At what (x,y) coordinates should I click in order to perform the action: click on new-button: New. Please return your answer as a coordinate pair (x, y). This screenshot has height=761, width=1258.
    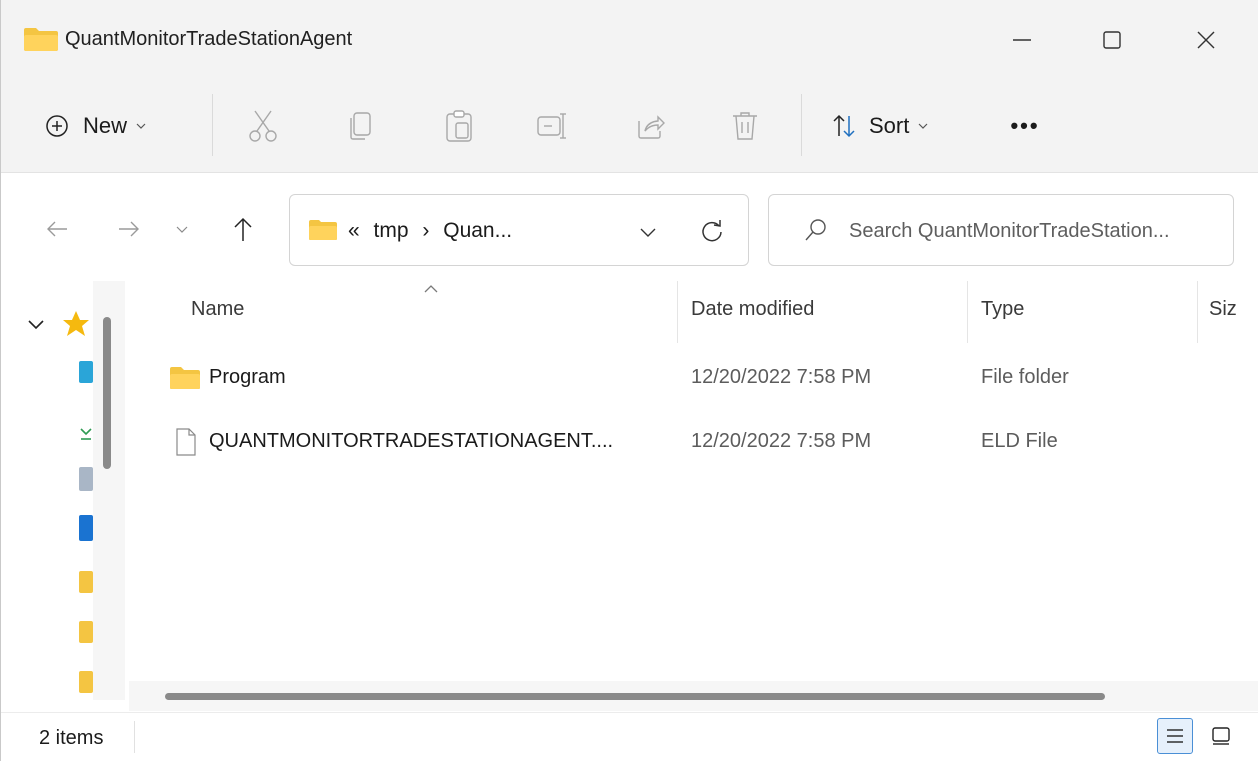
    Looking at the image, I should click on (120, 126).